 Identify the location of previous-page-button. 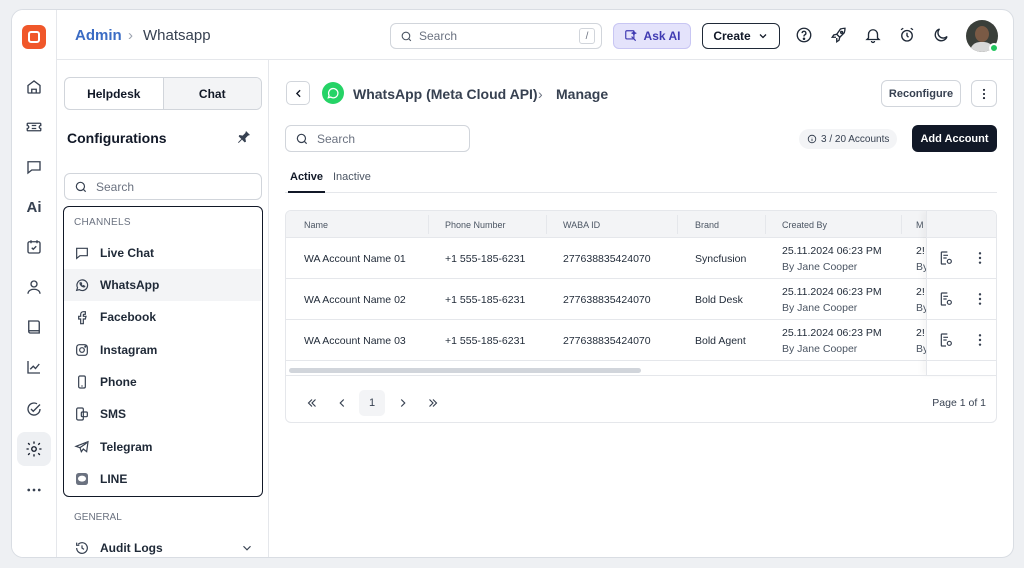
(342, 403).